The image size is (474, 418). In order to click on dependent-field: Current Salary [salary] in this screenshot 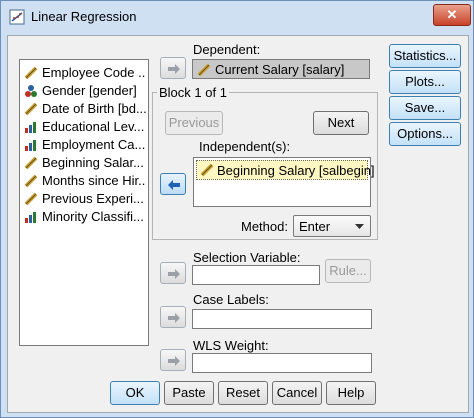, I will do `click(281, 69)`.